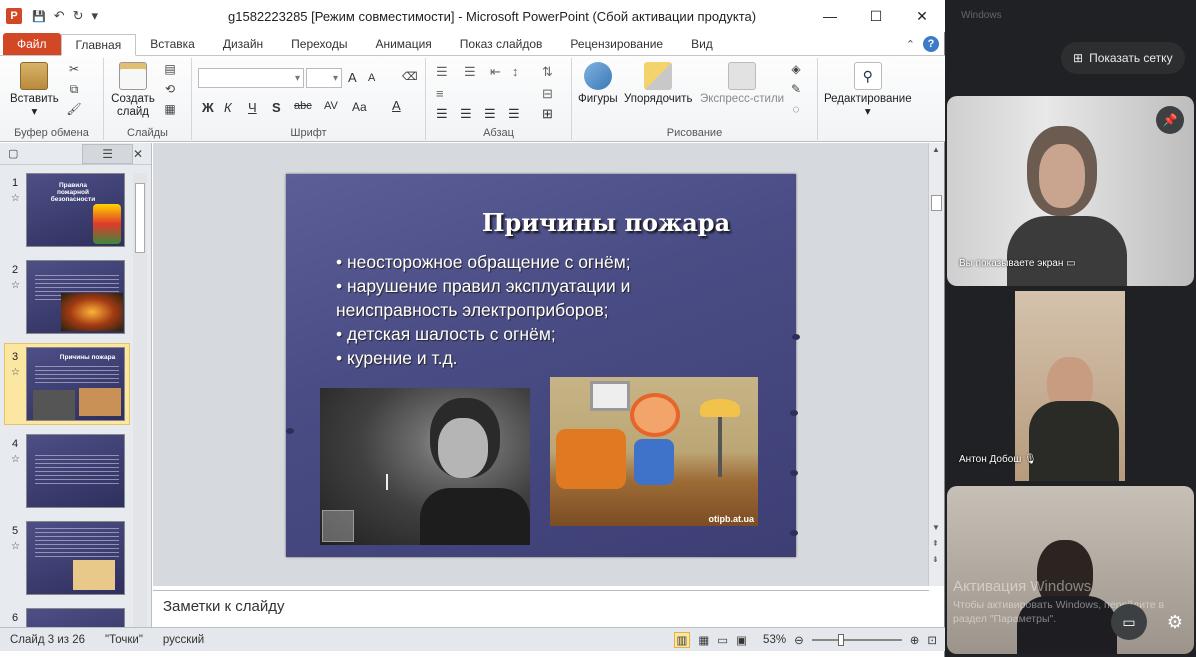 The width and height of the screenshot is (1196, 657). What do you see at coordinates (490, 114) in the screenshot?
I see `align-right-icon: ☰` at bounding box center [490, 114].